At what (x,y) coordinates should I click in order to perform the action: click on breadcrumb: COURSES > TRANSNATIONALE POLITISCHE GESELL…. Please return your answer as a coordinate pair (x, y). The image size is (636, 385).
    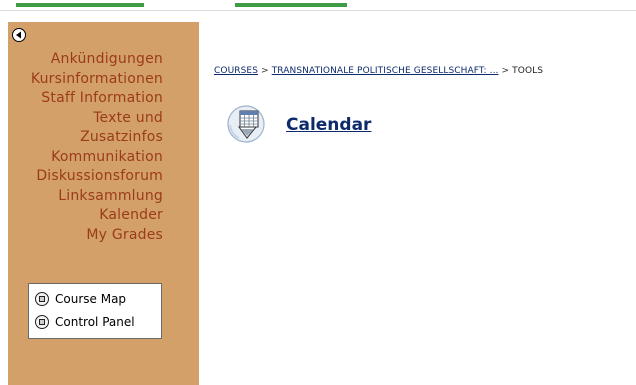
    Looking at the image, I should click on (378, 71).